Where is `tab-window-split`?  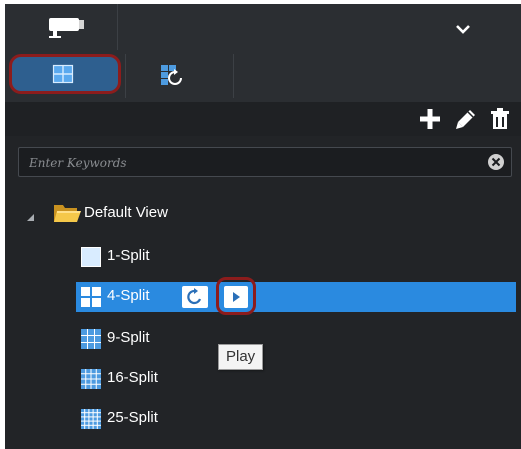
tab-window-split is located at coordinates (65, 74).